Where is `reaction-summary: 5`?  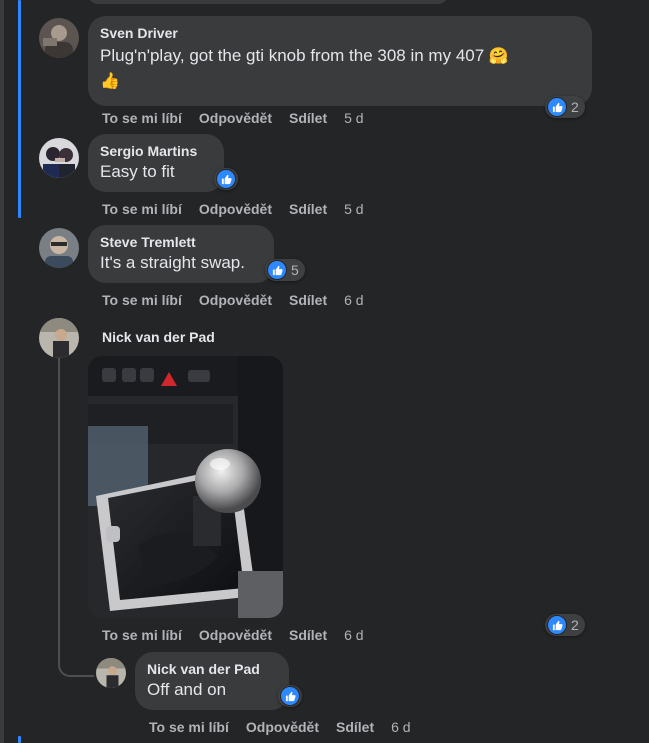
reaction-summary: 5 is located at coordinates (285, 270).